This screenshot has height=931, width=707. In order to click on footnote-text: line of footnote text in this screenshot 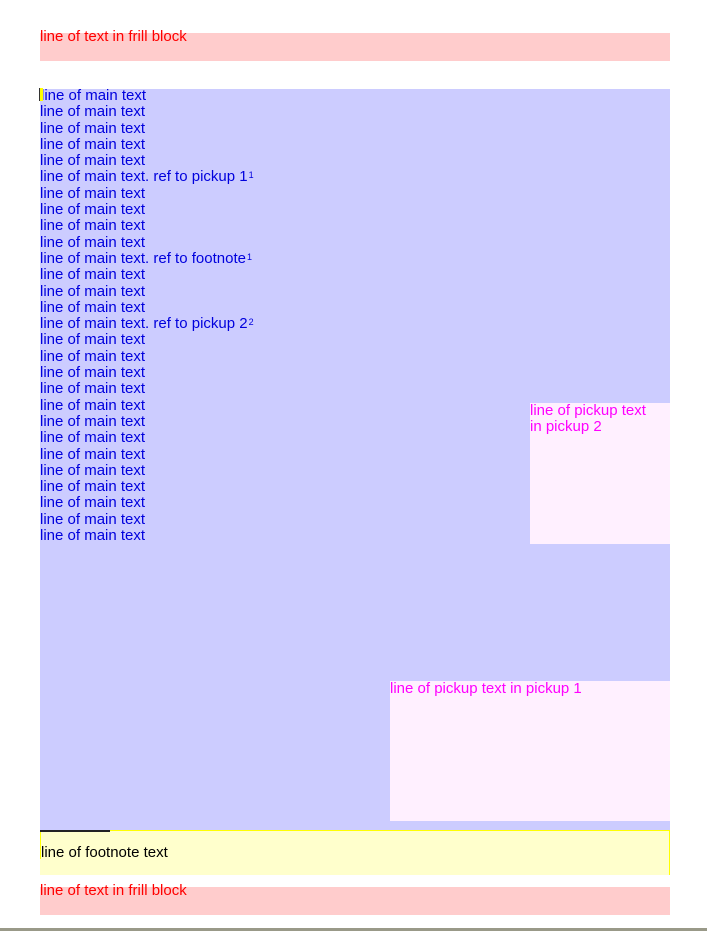, I will do `click(104, 852)`.